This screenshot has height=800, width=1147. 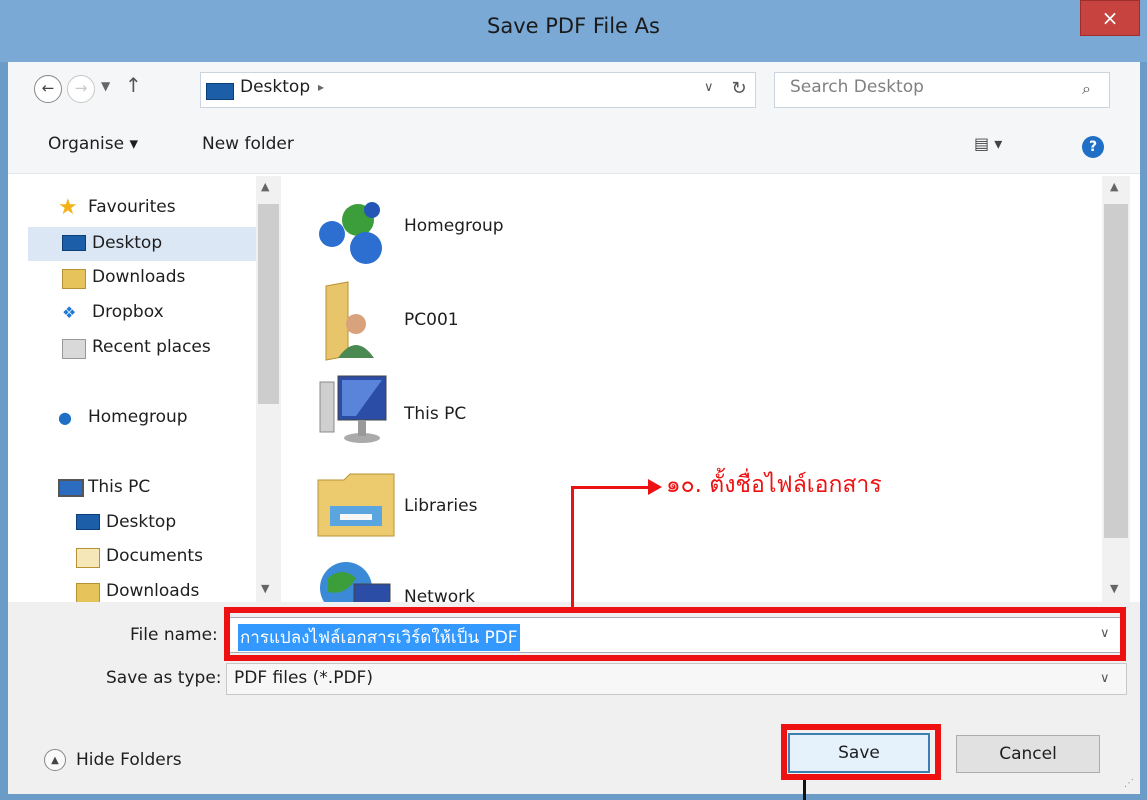 What do you see at coordinates (988, 143) in the screenshot?
I see `change-view-button: ▤ ▾` at bounding box center [988, 143].